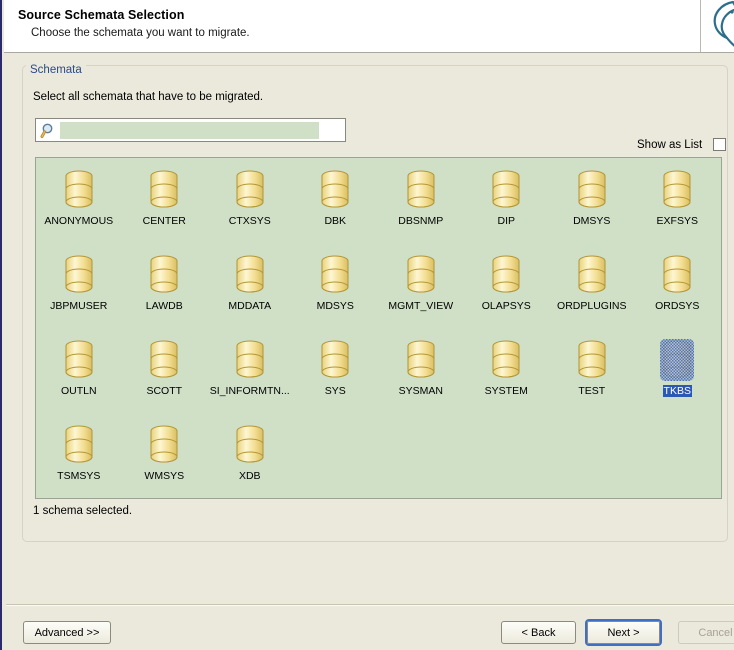  I want to click on schema-item: DBSNMP, so click(421, 206).